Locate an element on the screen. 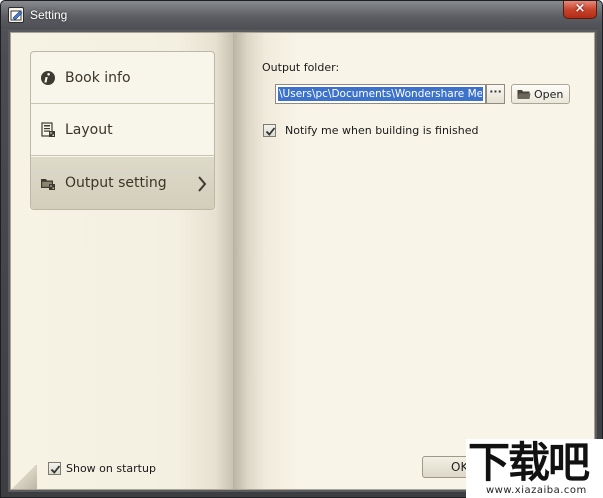  nav-item-output-setting: Output setting is located at coordinates (122, 183).